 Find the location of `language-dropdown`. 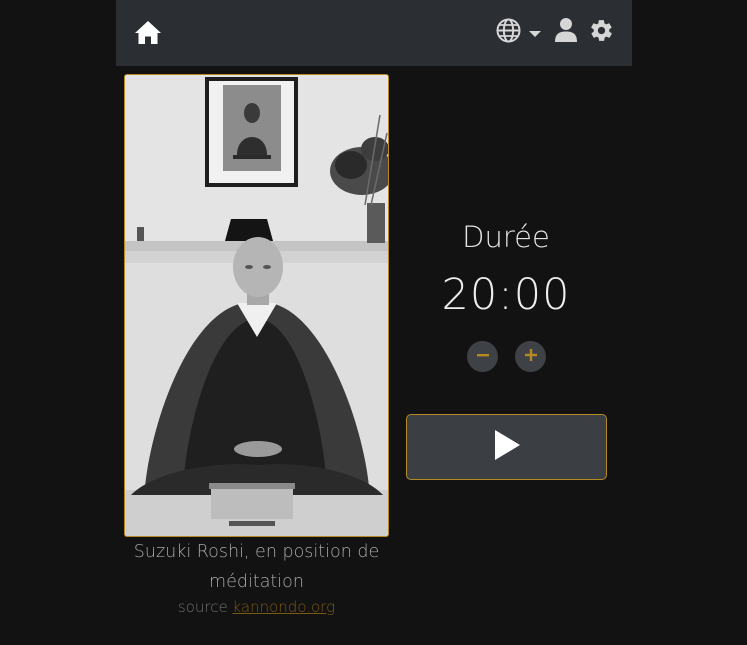

language-dropdown is located at coordinates (518, 32).